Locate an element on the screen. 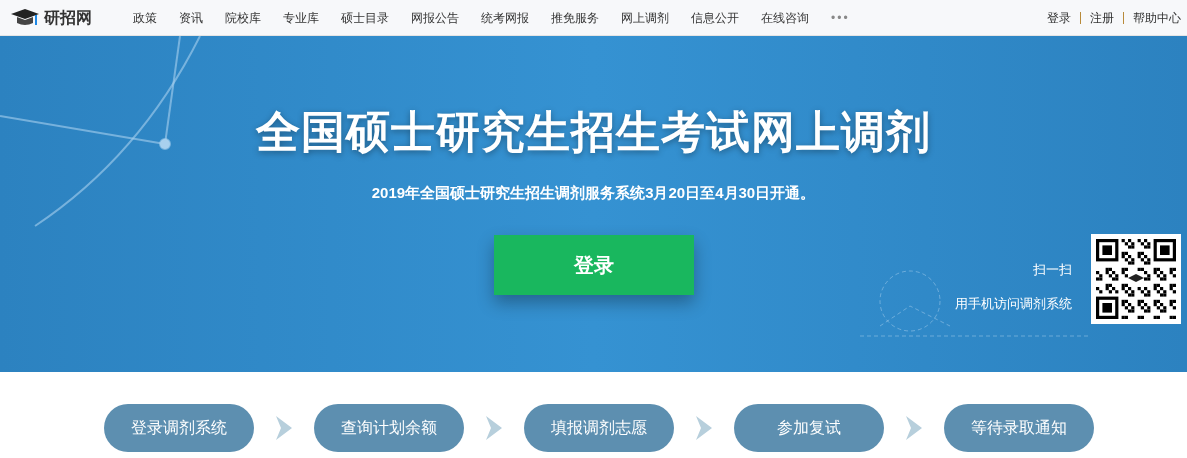  header-link: 帮助中心 is located at coordinates (1152, 17).